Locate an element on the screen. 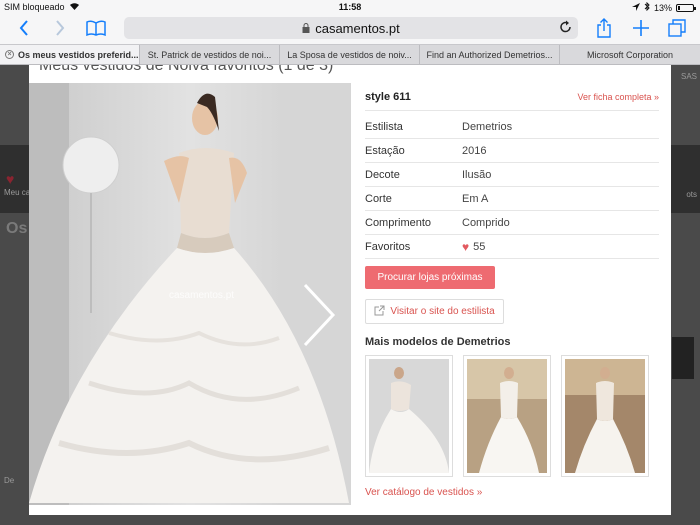 Image resolution: width=700 pixels, height=525 pixels. url-text: casamentos.pt is located at coordinates (357, 28).